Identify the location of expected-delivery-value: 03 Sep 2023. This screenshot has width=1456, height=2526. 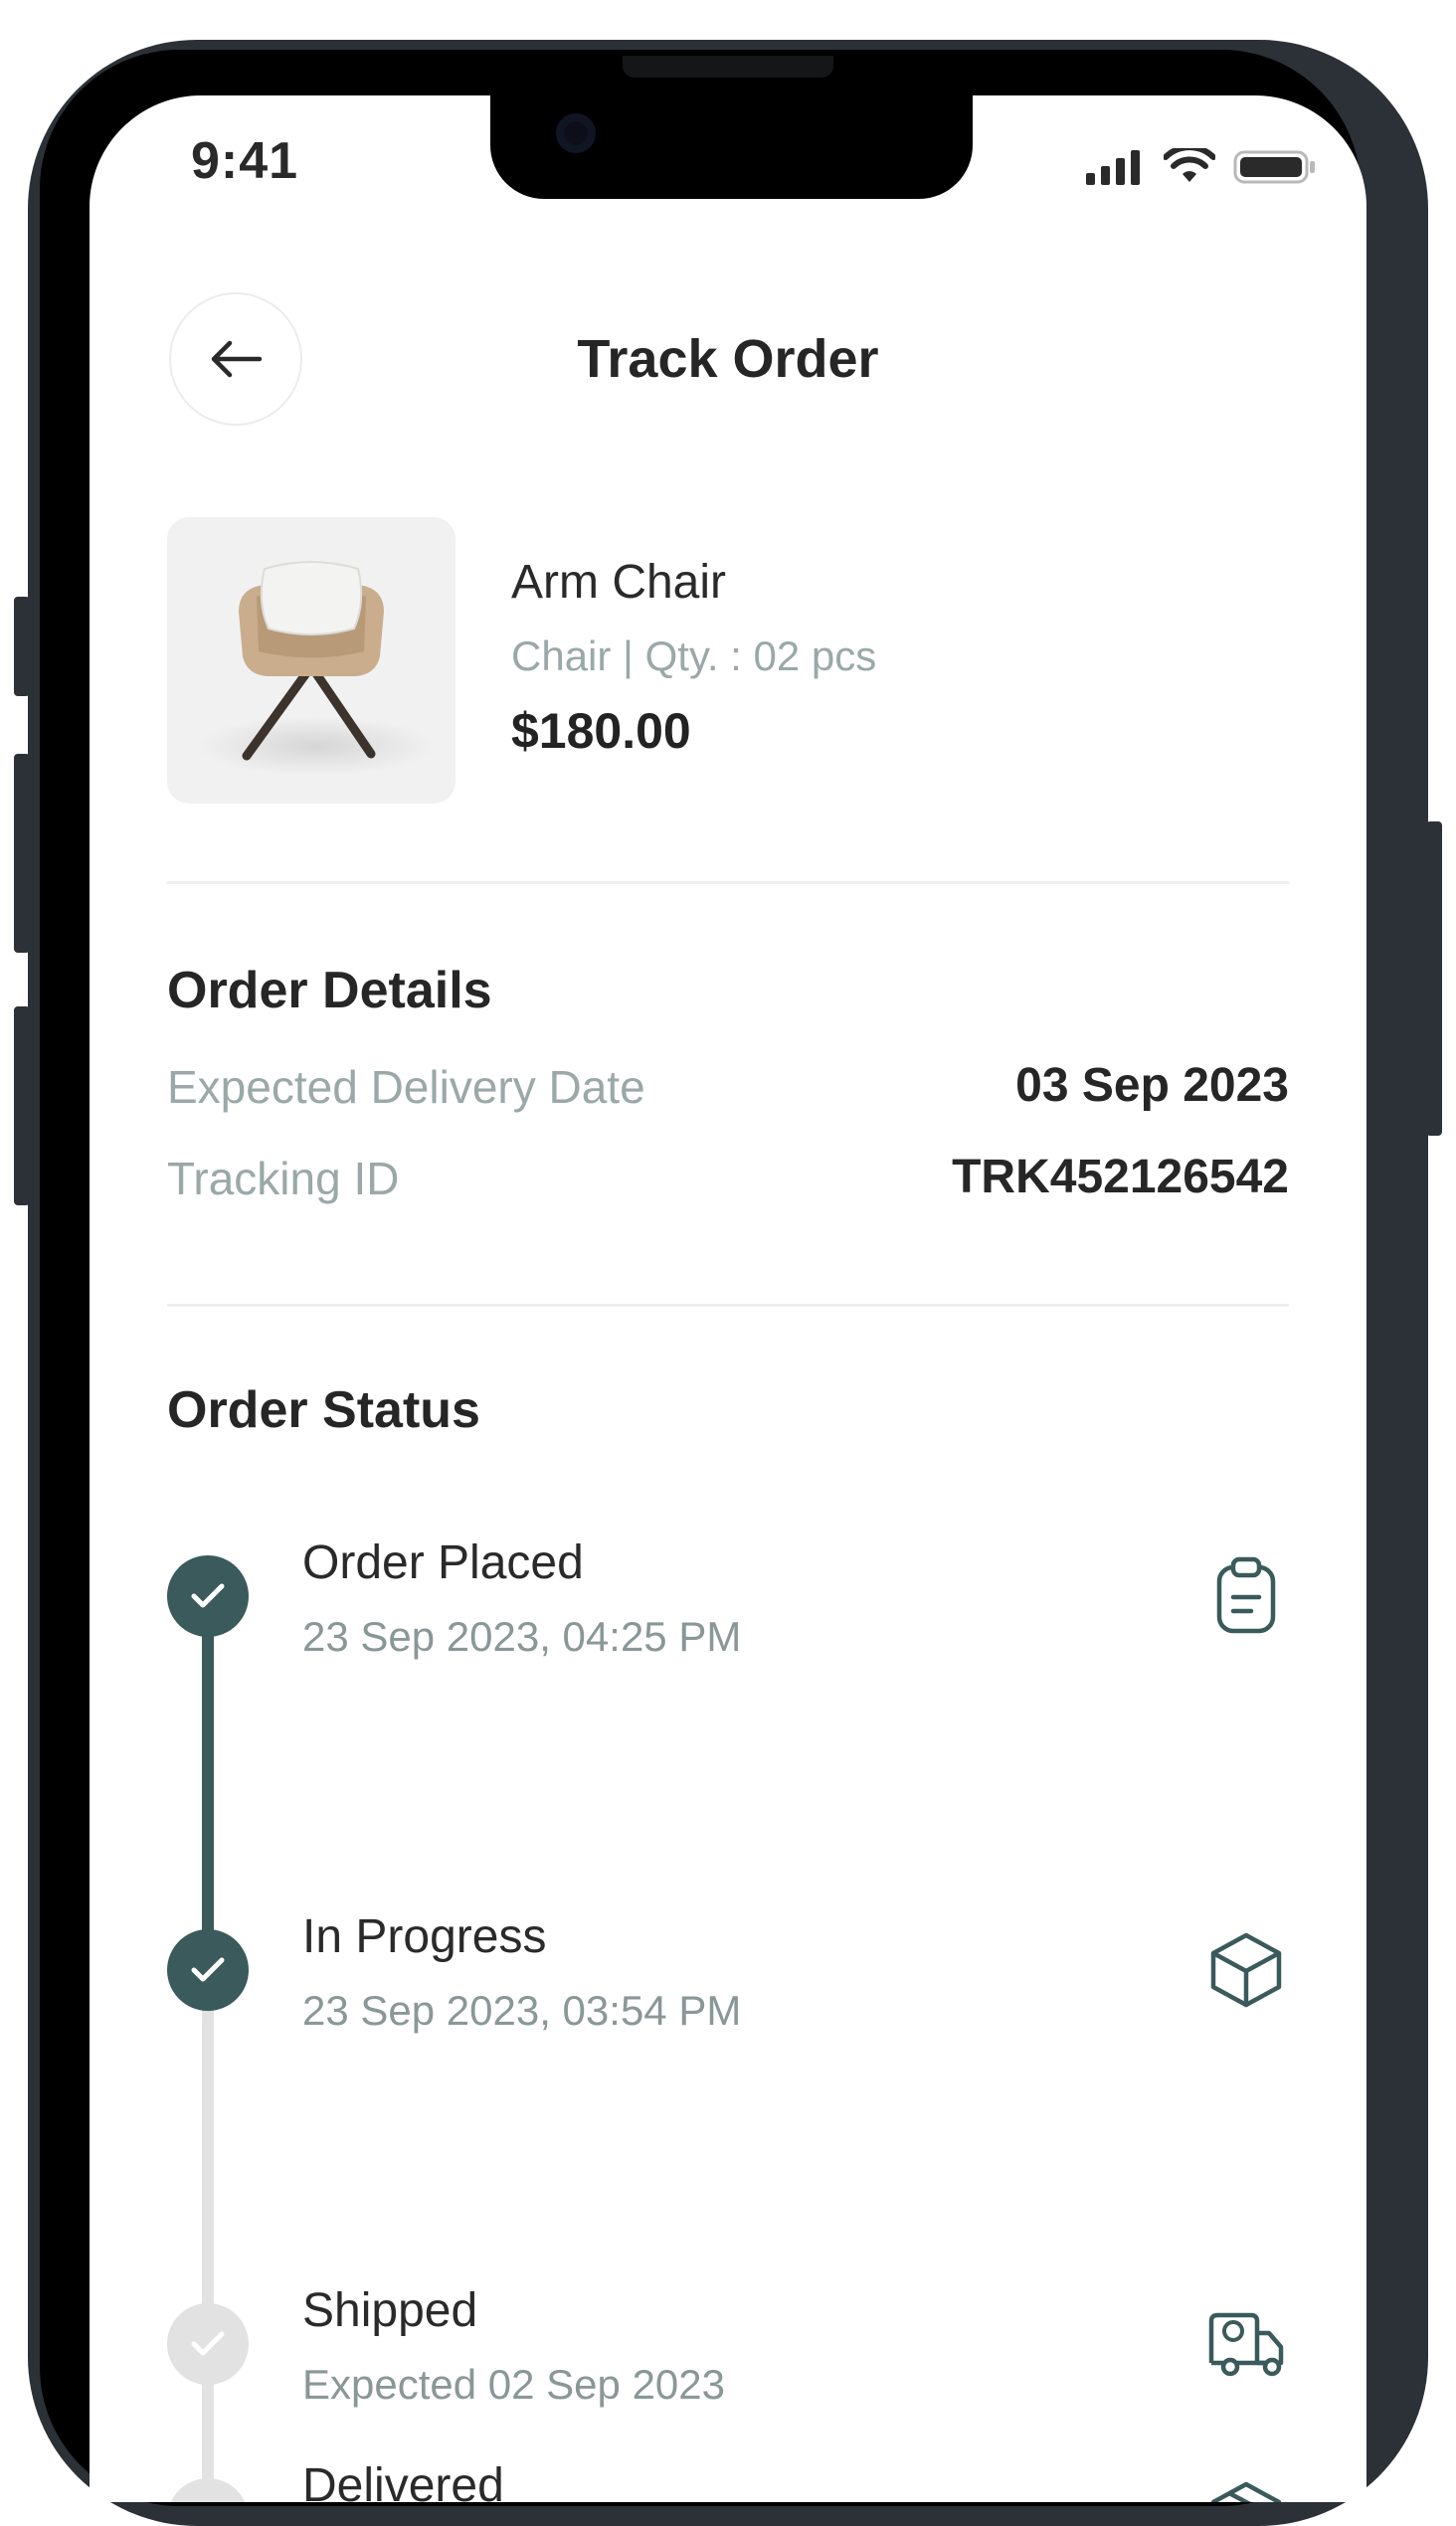
(1152, 1085).